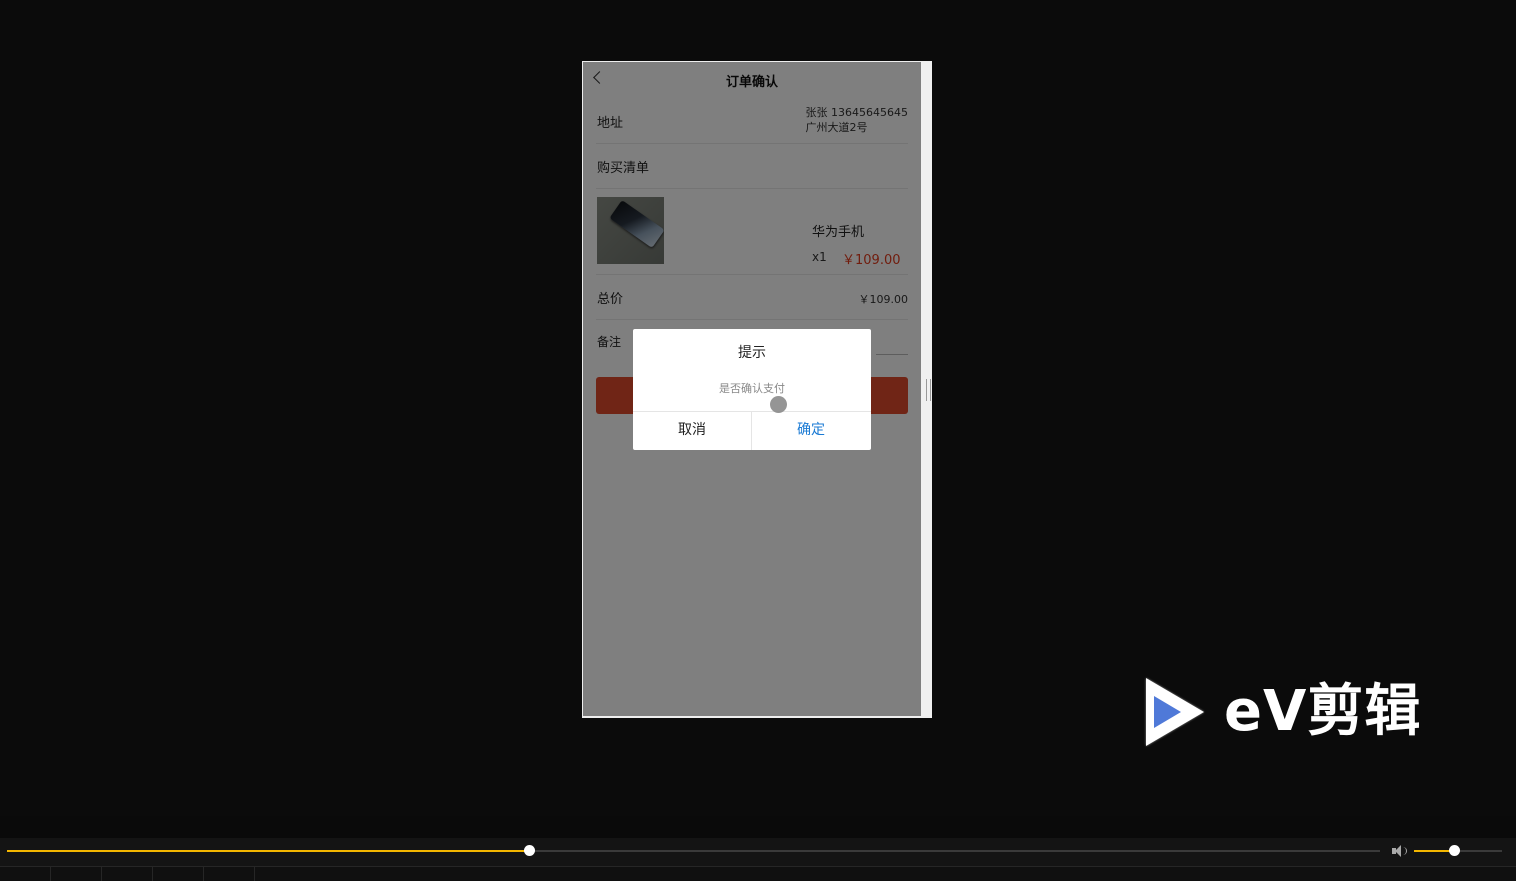 The height and width of the screenshot is (881, 1516). I want to click on seek-handle, so click(529, 850).